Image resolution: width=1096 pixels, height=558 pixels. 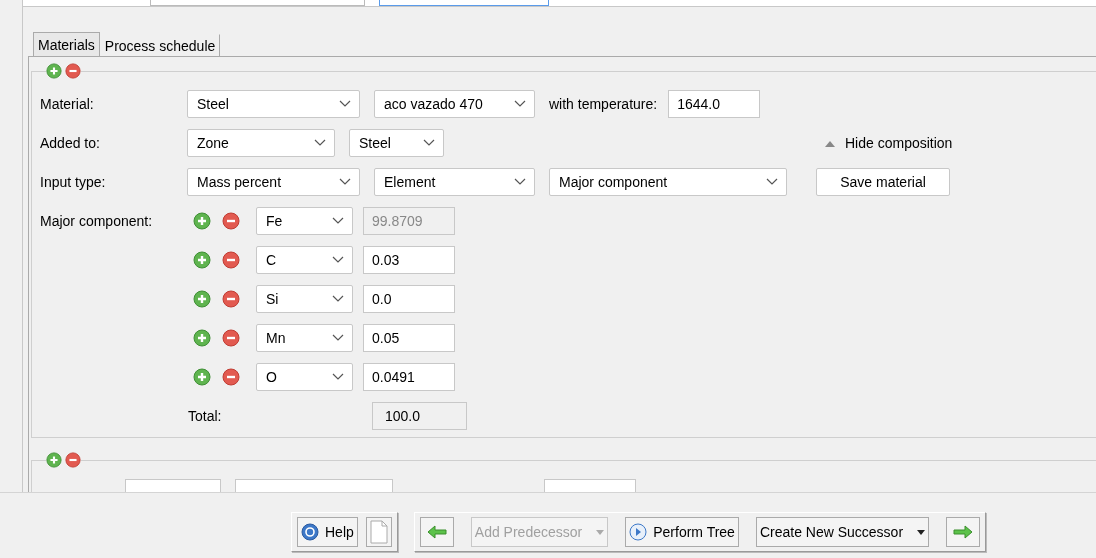 What do you see at coordinates (304, 377) in the screenshot?
I see `component-dropdown: O` at bounding box center [304, 377].